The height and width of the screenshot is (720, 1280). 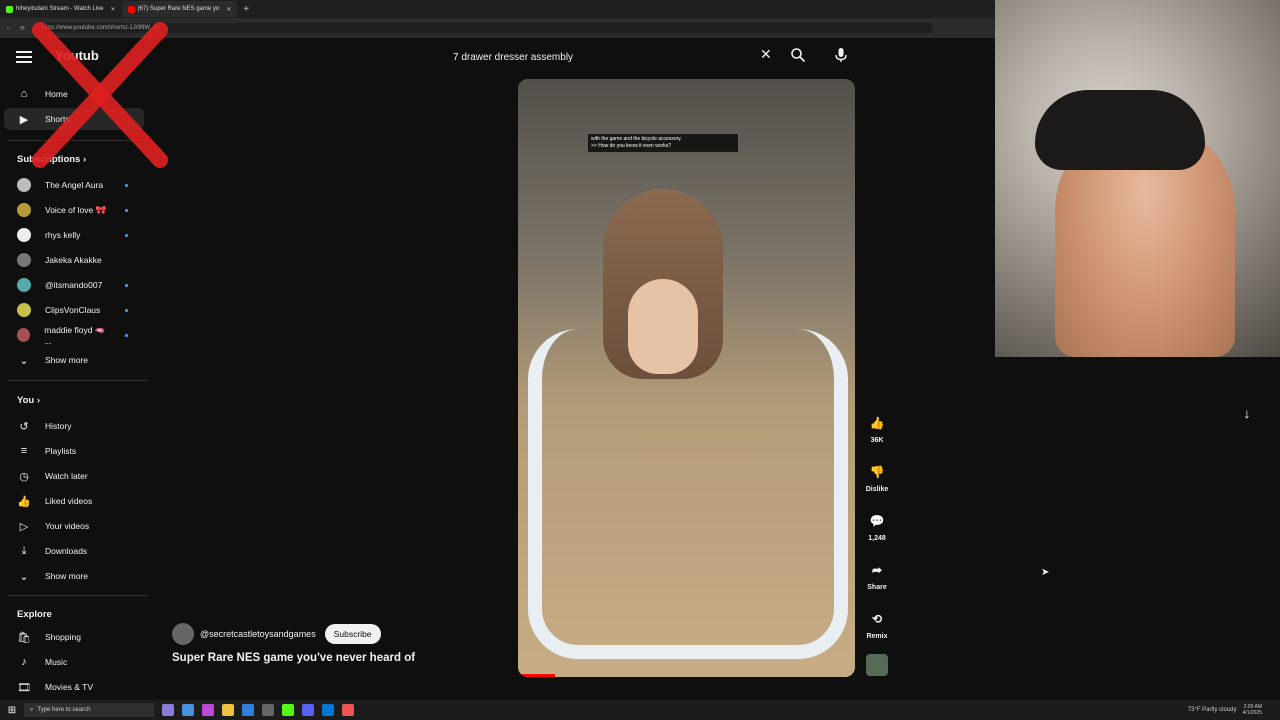 I want to click on sidebar-item-downloads: ⤓ Downloads, so click(x=74, y=551).